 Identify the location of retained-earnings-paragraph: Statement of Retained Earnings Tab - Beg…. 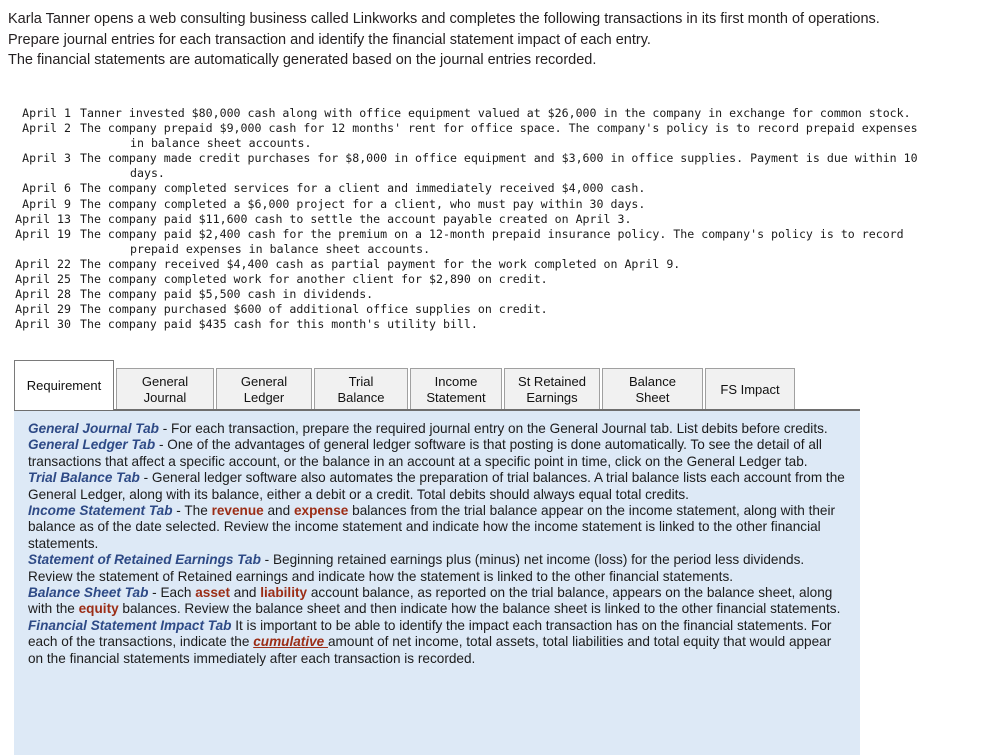
(438, 568).